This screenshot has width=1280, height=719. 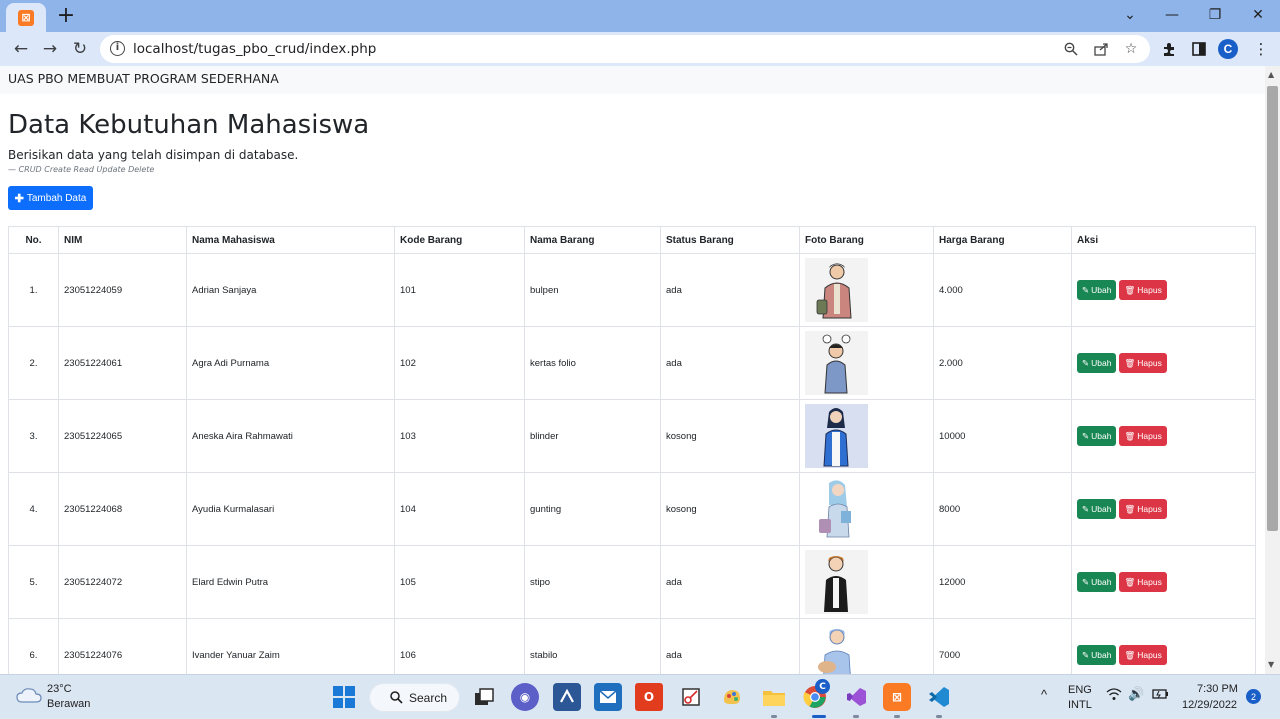 I want to click on forward-icon: →, so click(x=50, y=49).